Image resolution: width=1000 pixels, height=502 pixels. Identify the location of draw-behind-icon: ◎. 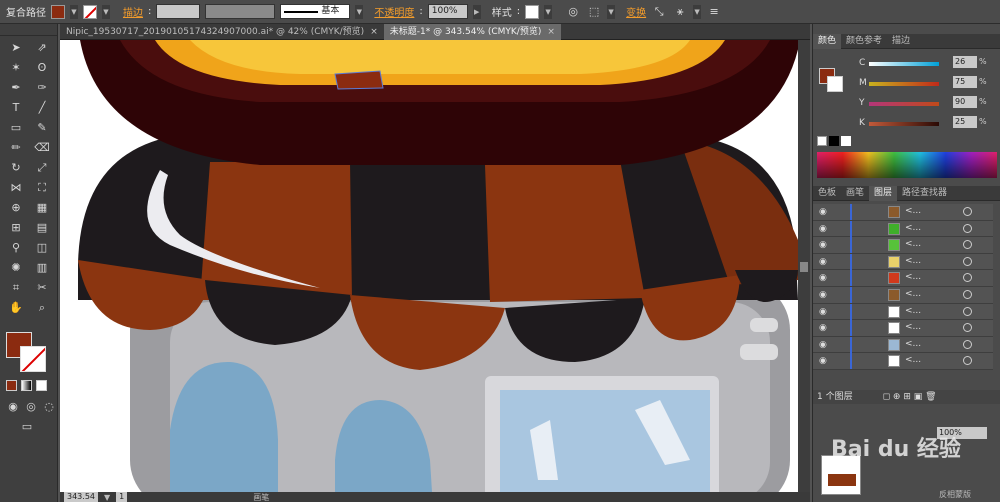
(31, 407).